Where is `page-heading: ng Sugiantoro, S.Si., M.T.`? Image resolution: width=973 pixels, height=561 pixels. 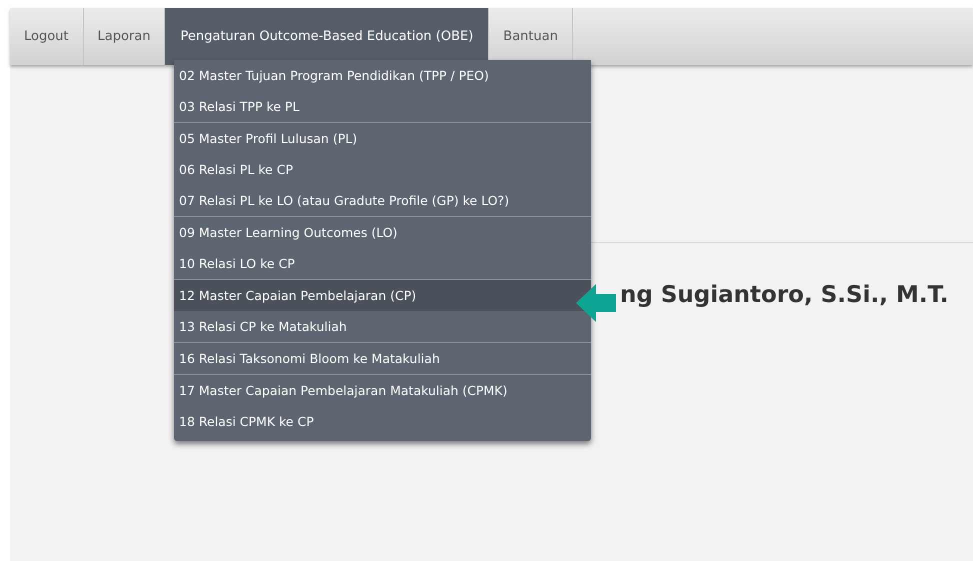
page-heading: ng Sugiantoro, S.Si., M.T. is located at coordinates (784, 295).